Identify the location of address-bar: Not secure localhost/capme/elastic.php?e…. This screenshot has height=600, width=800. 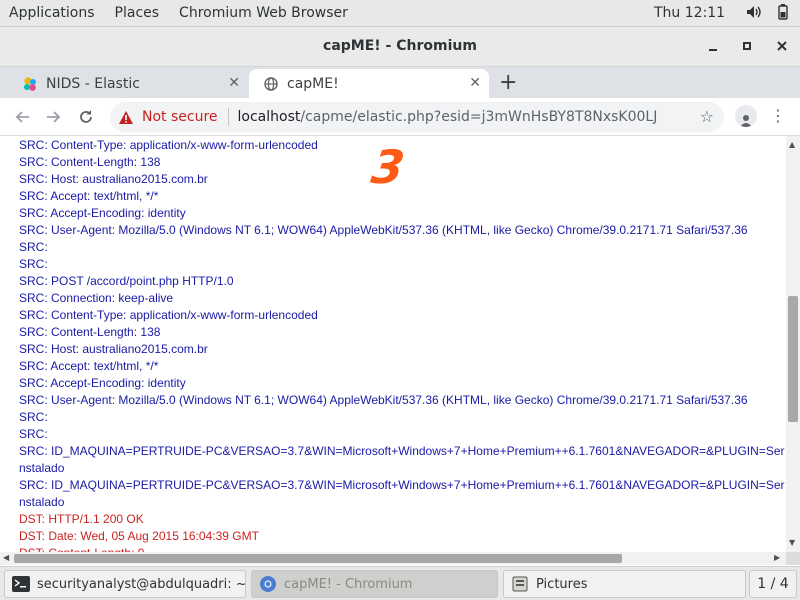
(417, 117).